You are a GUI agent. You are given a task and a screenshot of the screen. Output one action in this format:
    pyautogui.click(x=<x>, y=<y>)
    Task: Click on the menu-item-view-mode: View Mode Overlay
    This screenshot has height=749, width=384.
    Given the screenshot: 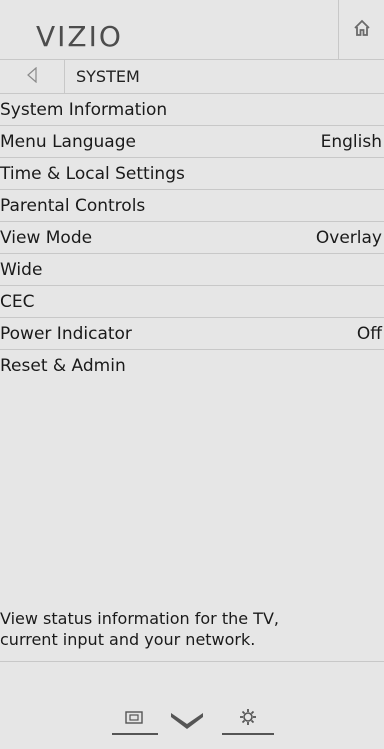 What is the action you would take?
    pyautogui.click(x=192, y=238)
    